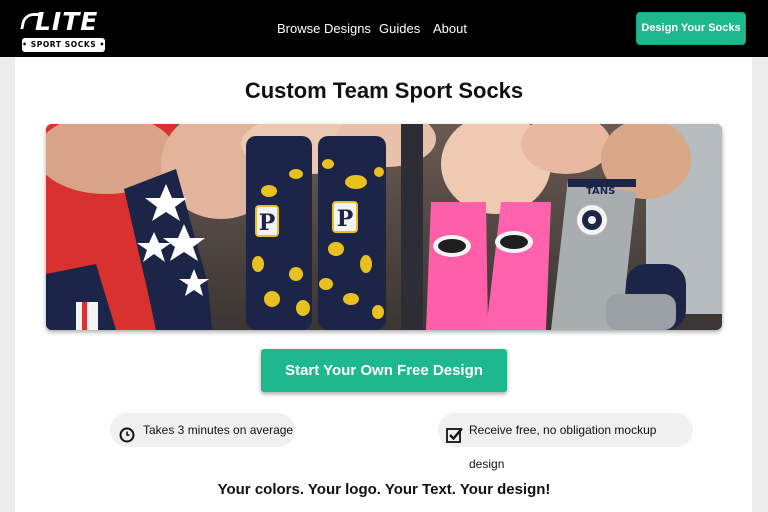 This screenshot has height=512, width=768. I want to click on elite-logo: LITE • SPORT SOCKS •, so click(63, 30).